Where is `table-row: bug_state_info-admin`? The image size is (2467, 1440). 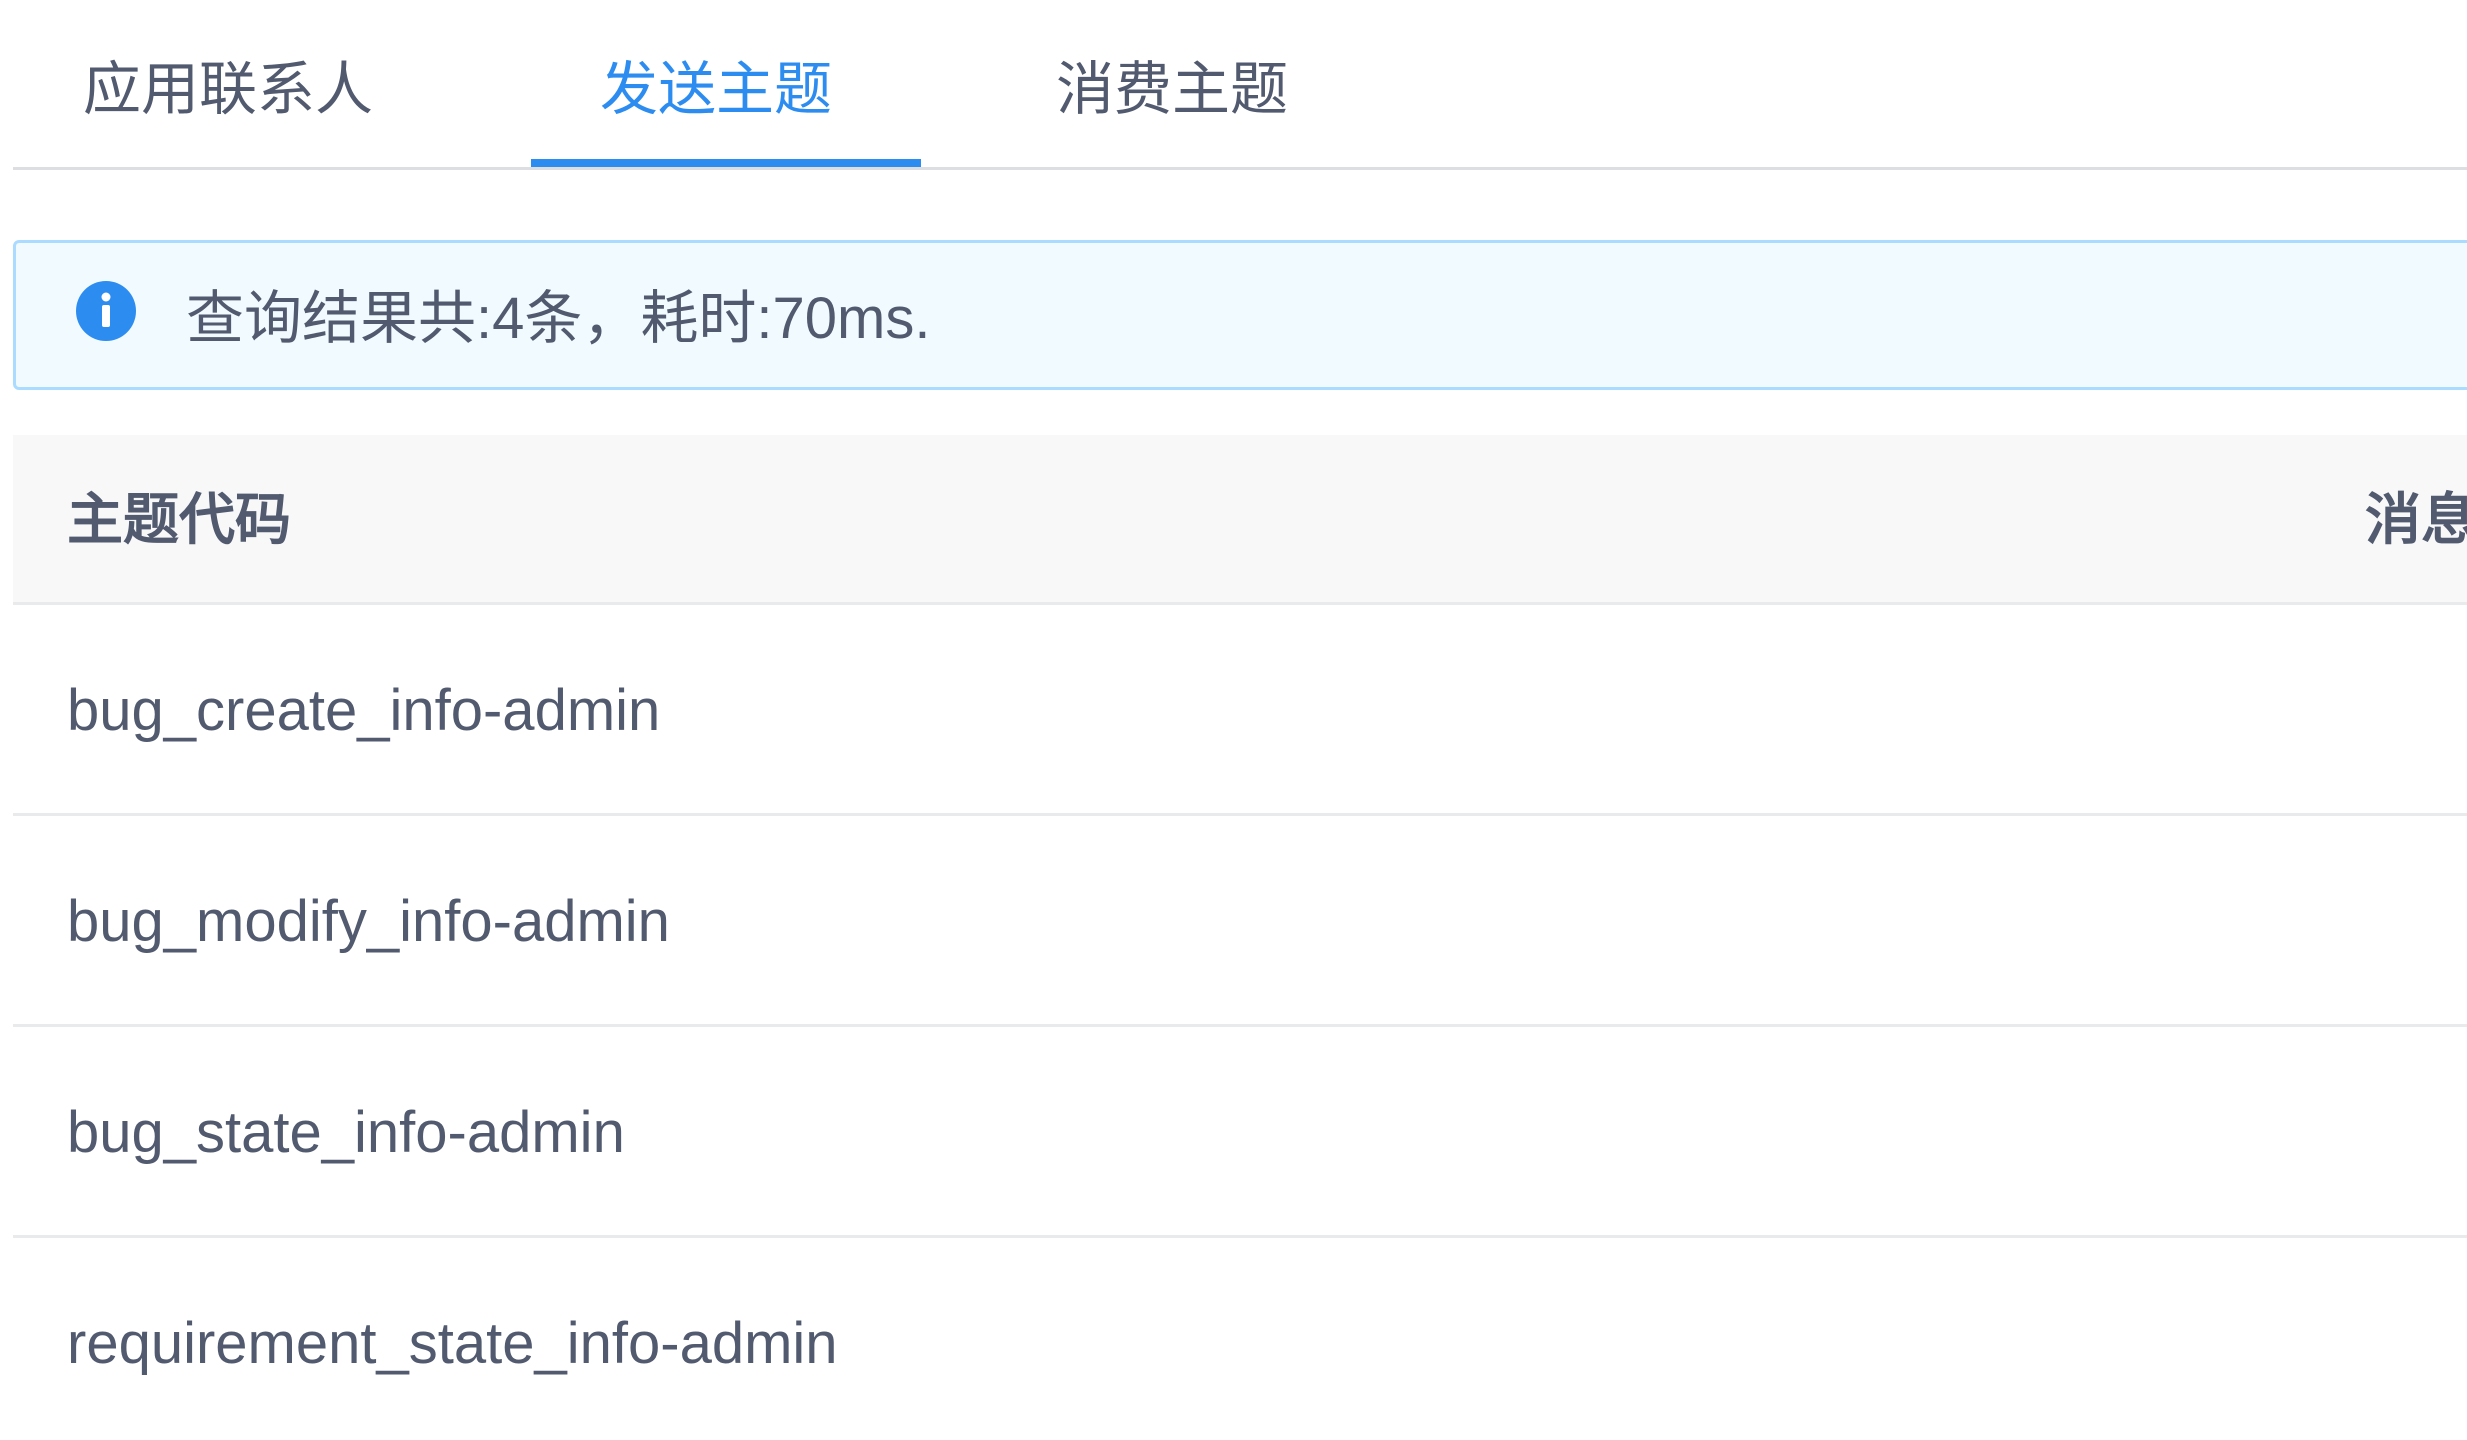
table-row: bug_state_info-admin is located at coordinates (1240, 1132).